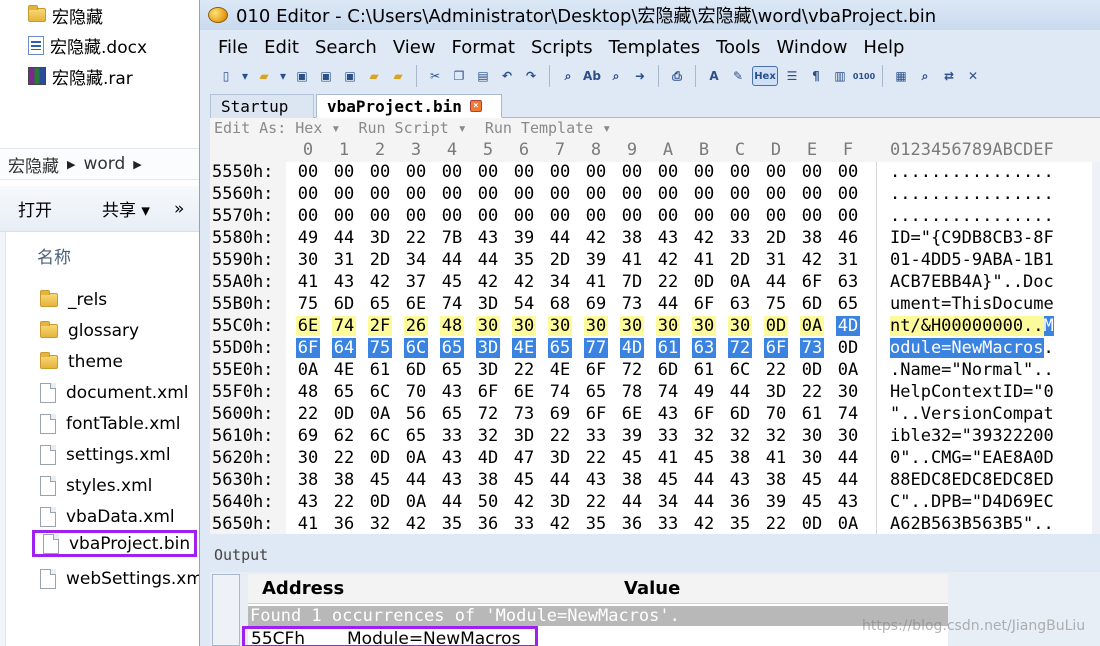  Describe the element at coordinates (459, 76) in the screenshot. I see `copy-icon: ❐` at that location.